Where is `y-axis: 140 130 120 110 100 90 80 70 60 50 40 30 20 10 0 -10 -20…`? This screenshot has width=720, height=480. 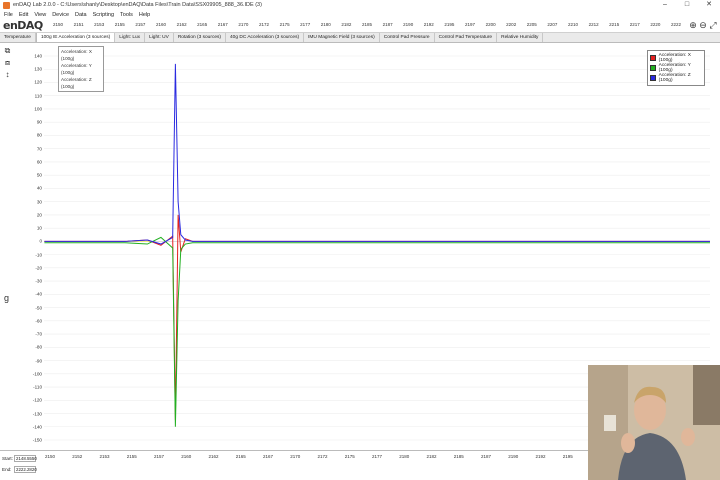 y-axis: 140 130 120 110 100 90 80 70 60 50 40 30 20 10 0 -10 -20… is located at coordinates (28, 247).